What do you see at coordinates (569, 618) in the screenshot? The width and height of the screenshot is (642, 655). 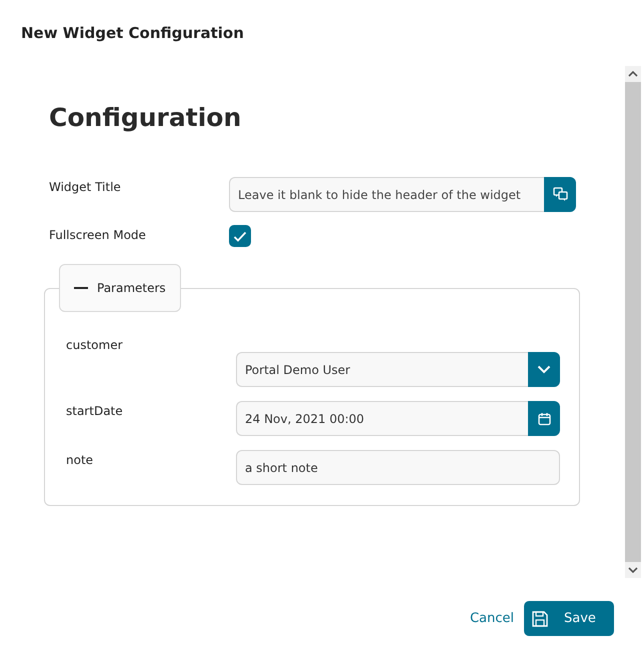 I see `save-button: Save` at bounding box center [569, 618].